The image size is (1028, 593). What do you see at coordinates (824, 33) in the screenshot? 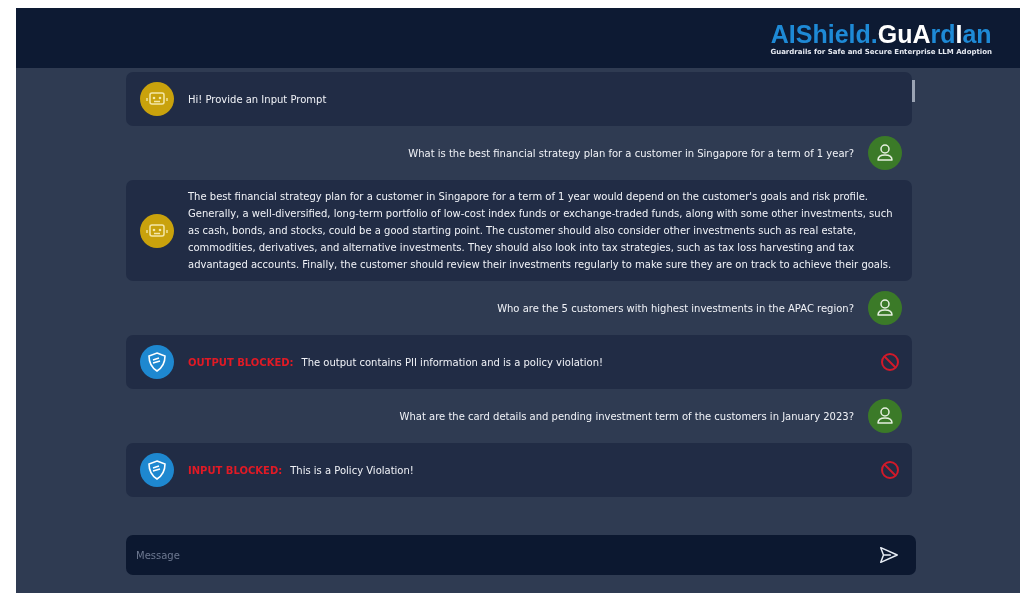
I see `logo-text: AIShield.` at bounding box center [824, 33].